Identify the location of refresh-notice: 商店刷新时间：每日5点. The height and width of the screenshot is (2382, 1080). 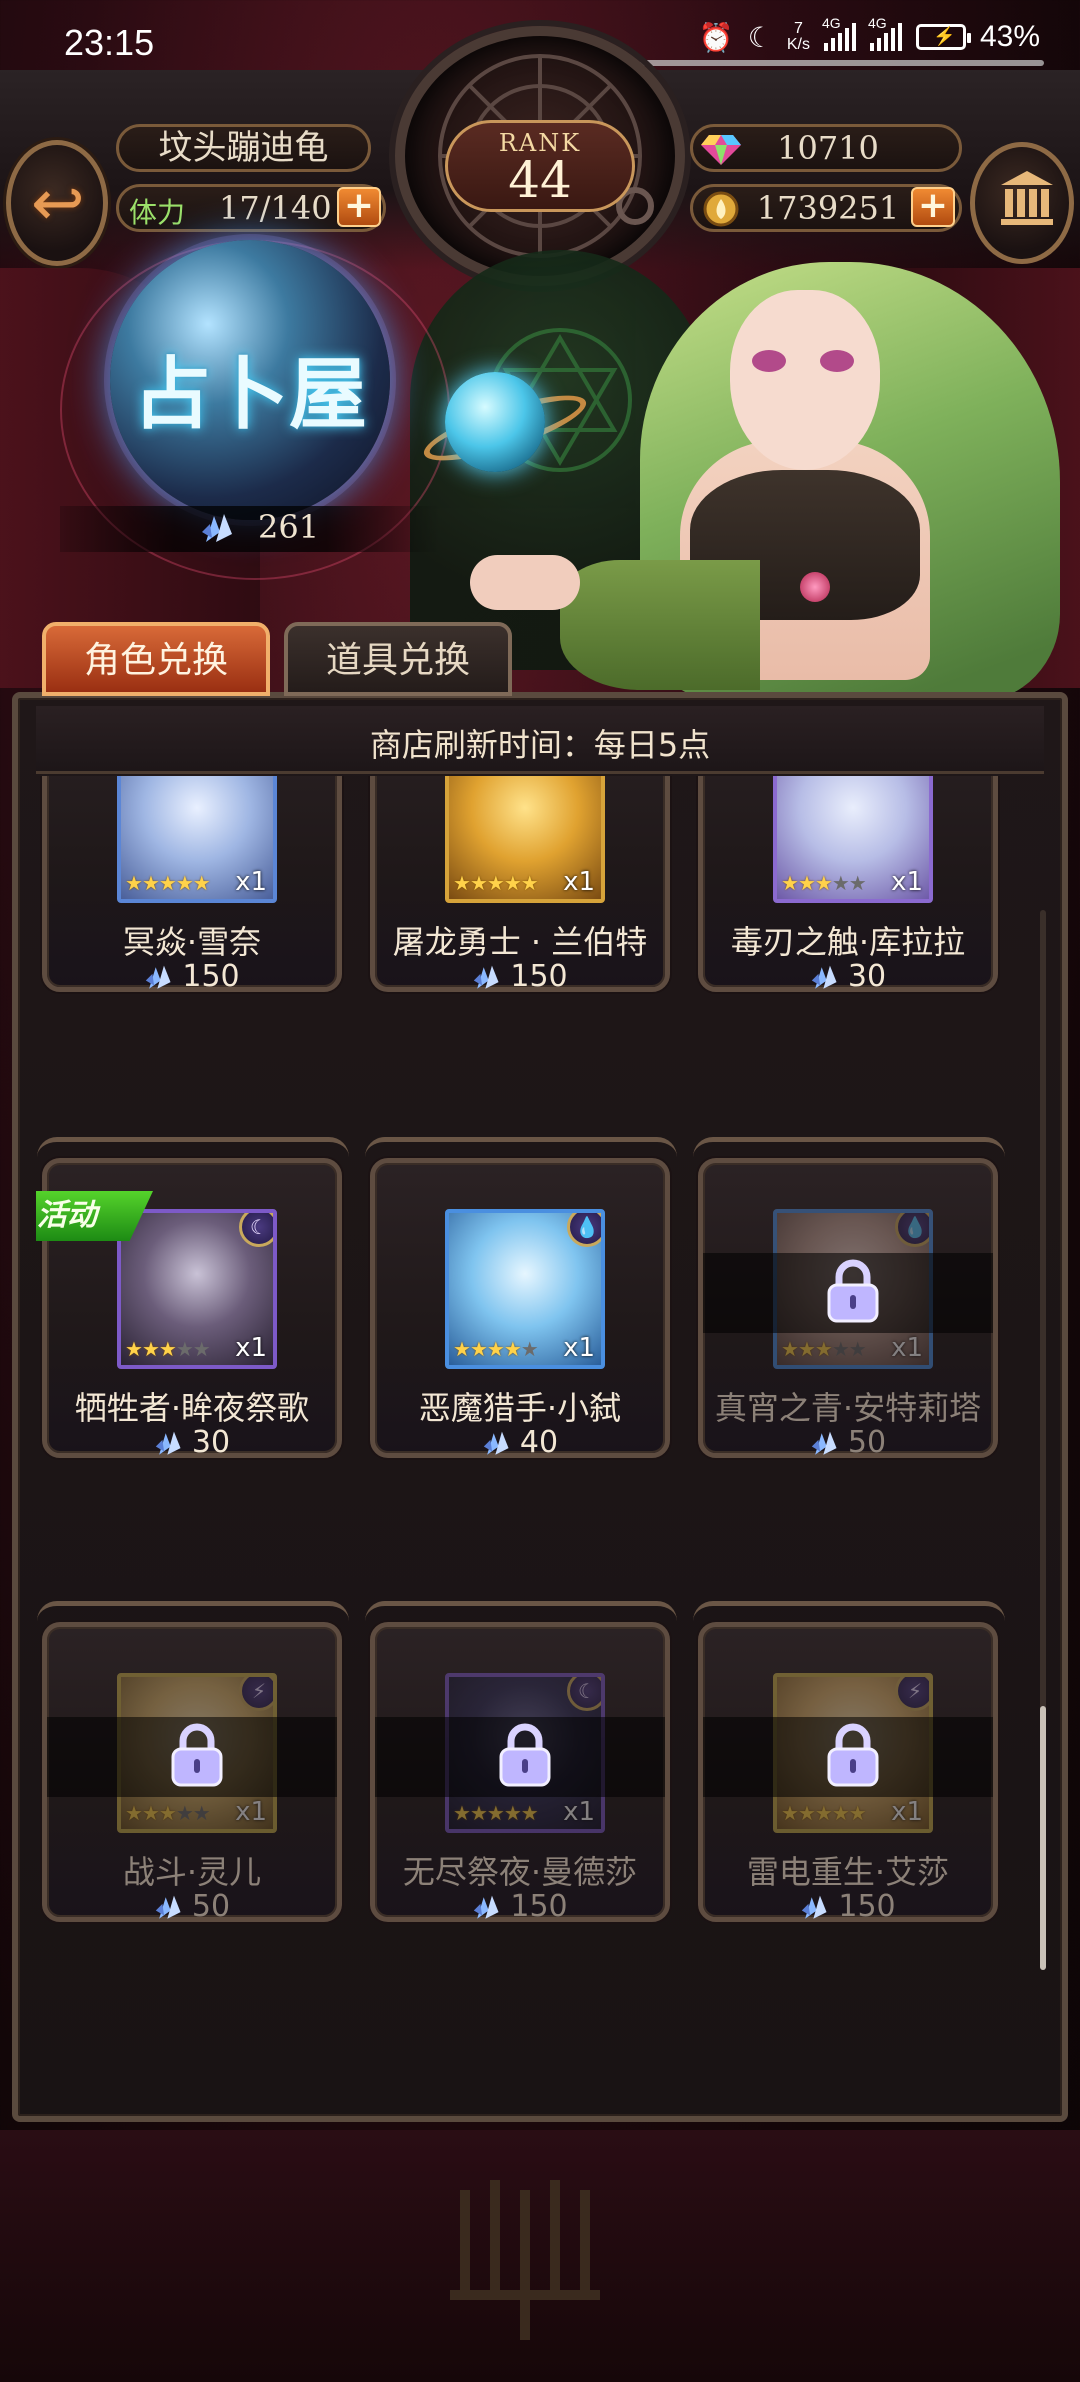
(540, 745).